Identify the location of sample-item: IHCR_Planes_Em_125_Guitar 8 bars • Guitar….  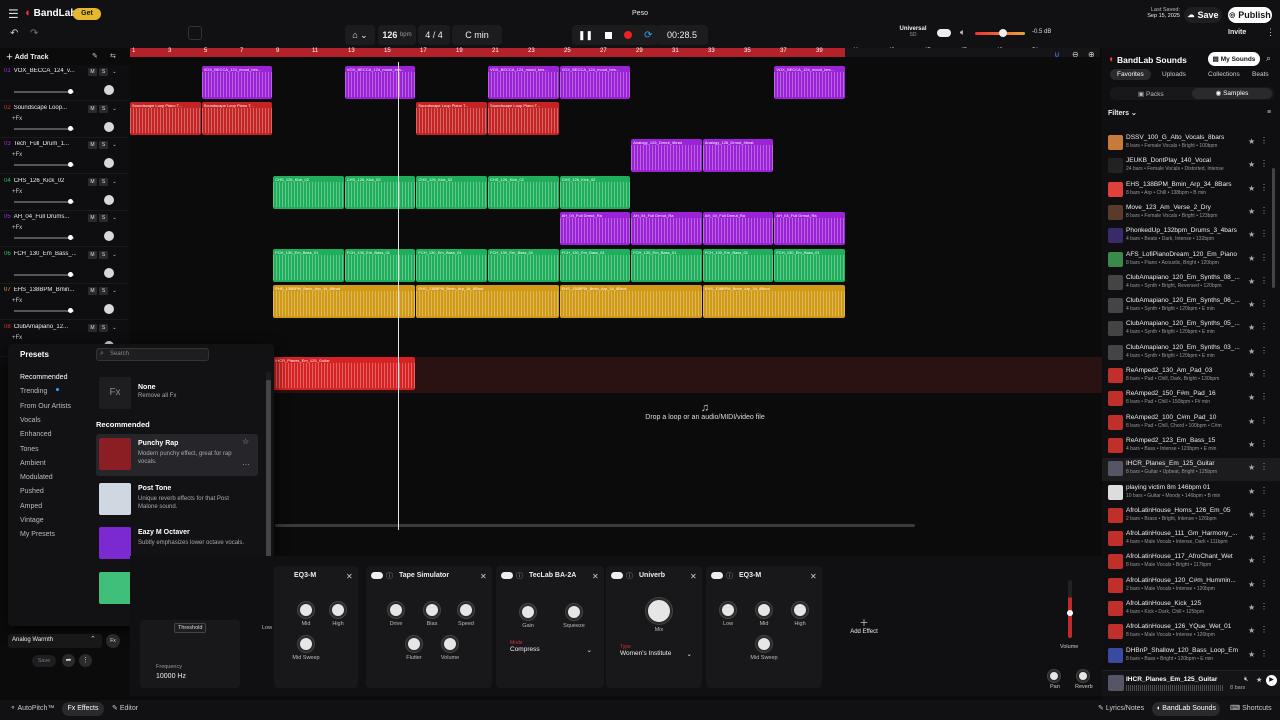
(1191, 470).